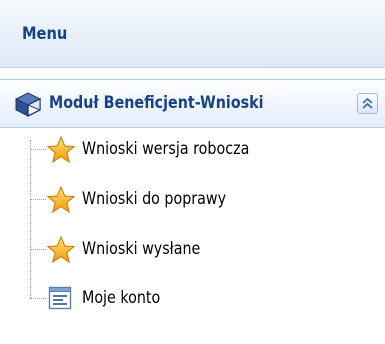  I want to click on collapse-section-button, so click(367, 103).